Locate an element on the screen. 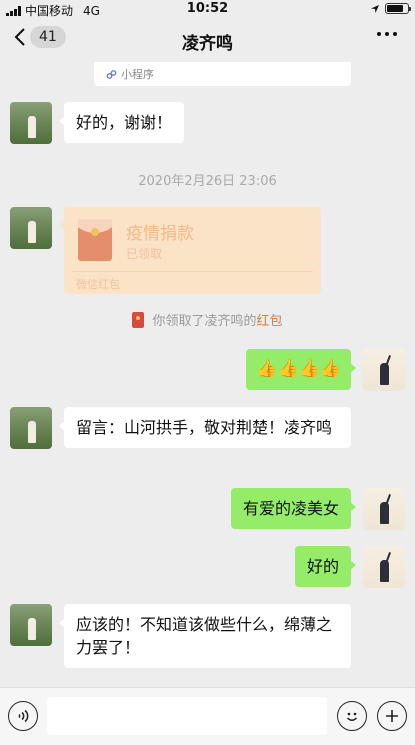 The width and height of the screenshot is (415, 745). chat-title: 凌齐鸣 is located at coordinates (207, 44).